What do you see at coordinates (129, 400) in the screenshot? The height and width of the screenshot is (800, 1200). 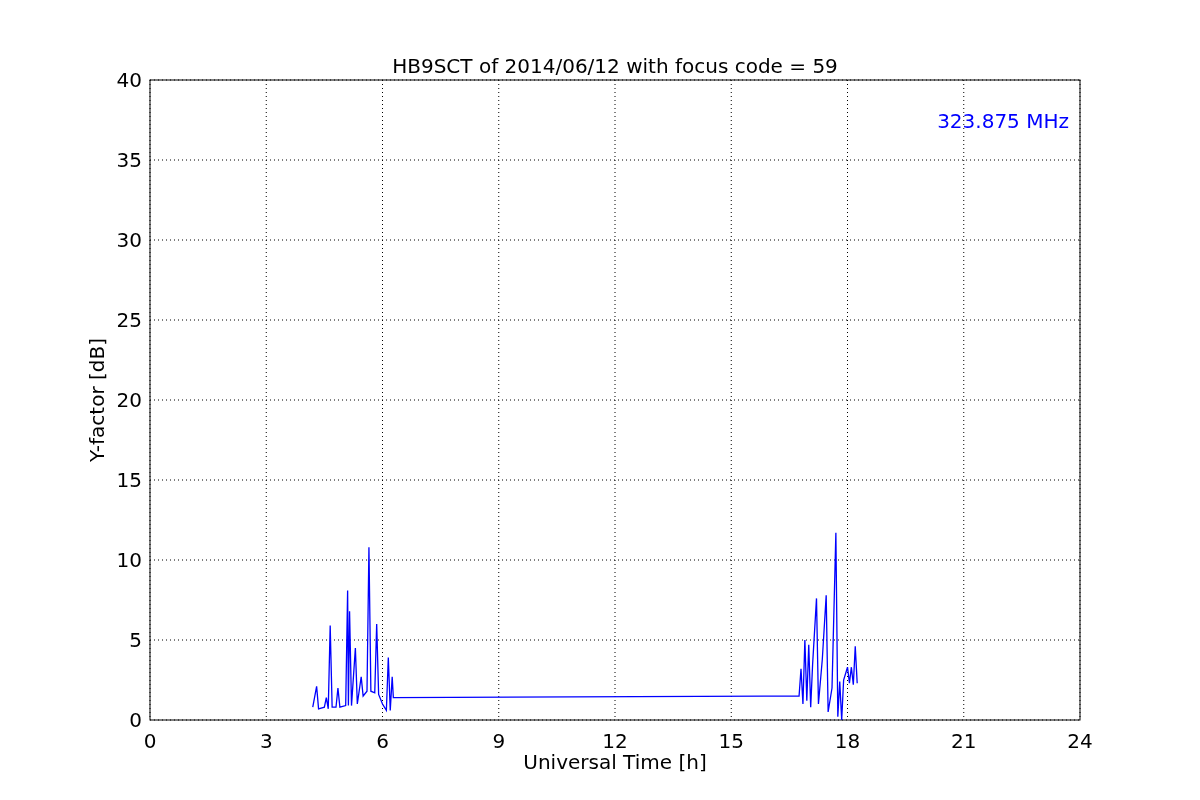 I see `y-tick-label: 20` at bounding box center [129, 400].